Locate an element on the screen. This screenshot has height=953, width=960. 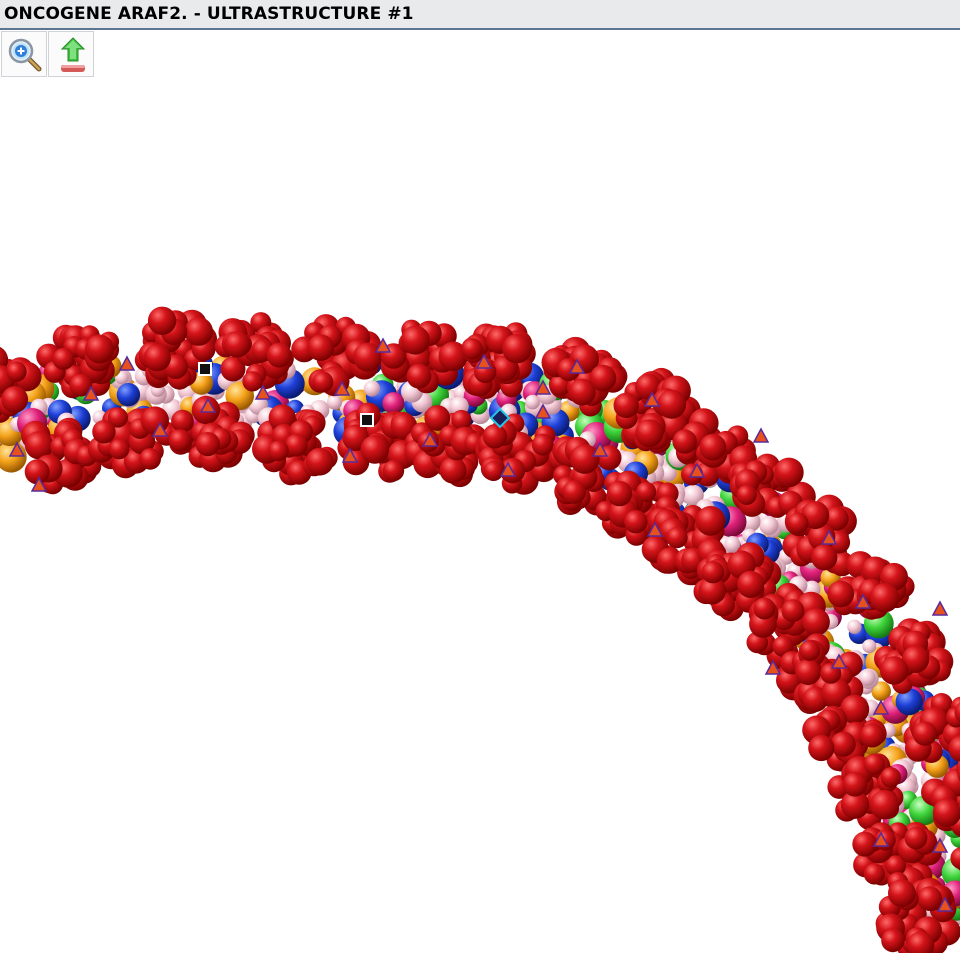
window-title: ONCOGENE ARAF2. - ULTRASTRUCTURE #1 is located at coordinates (209, 14).